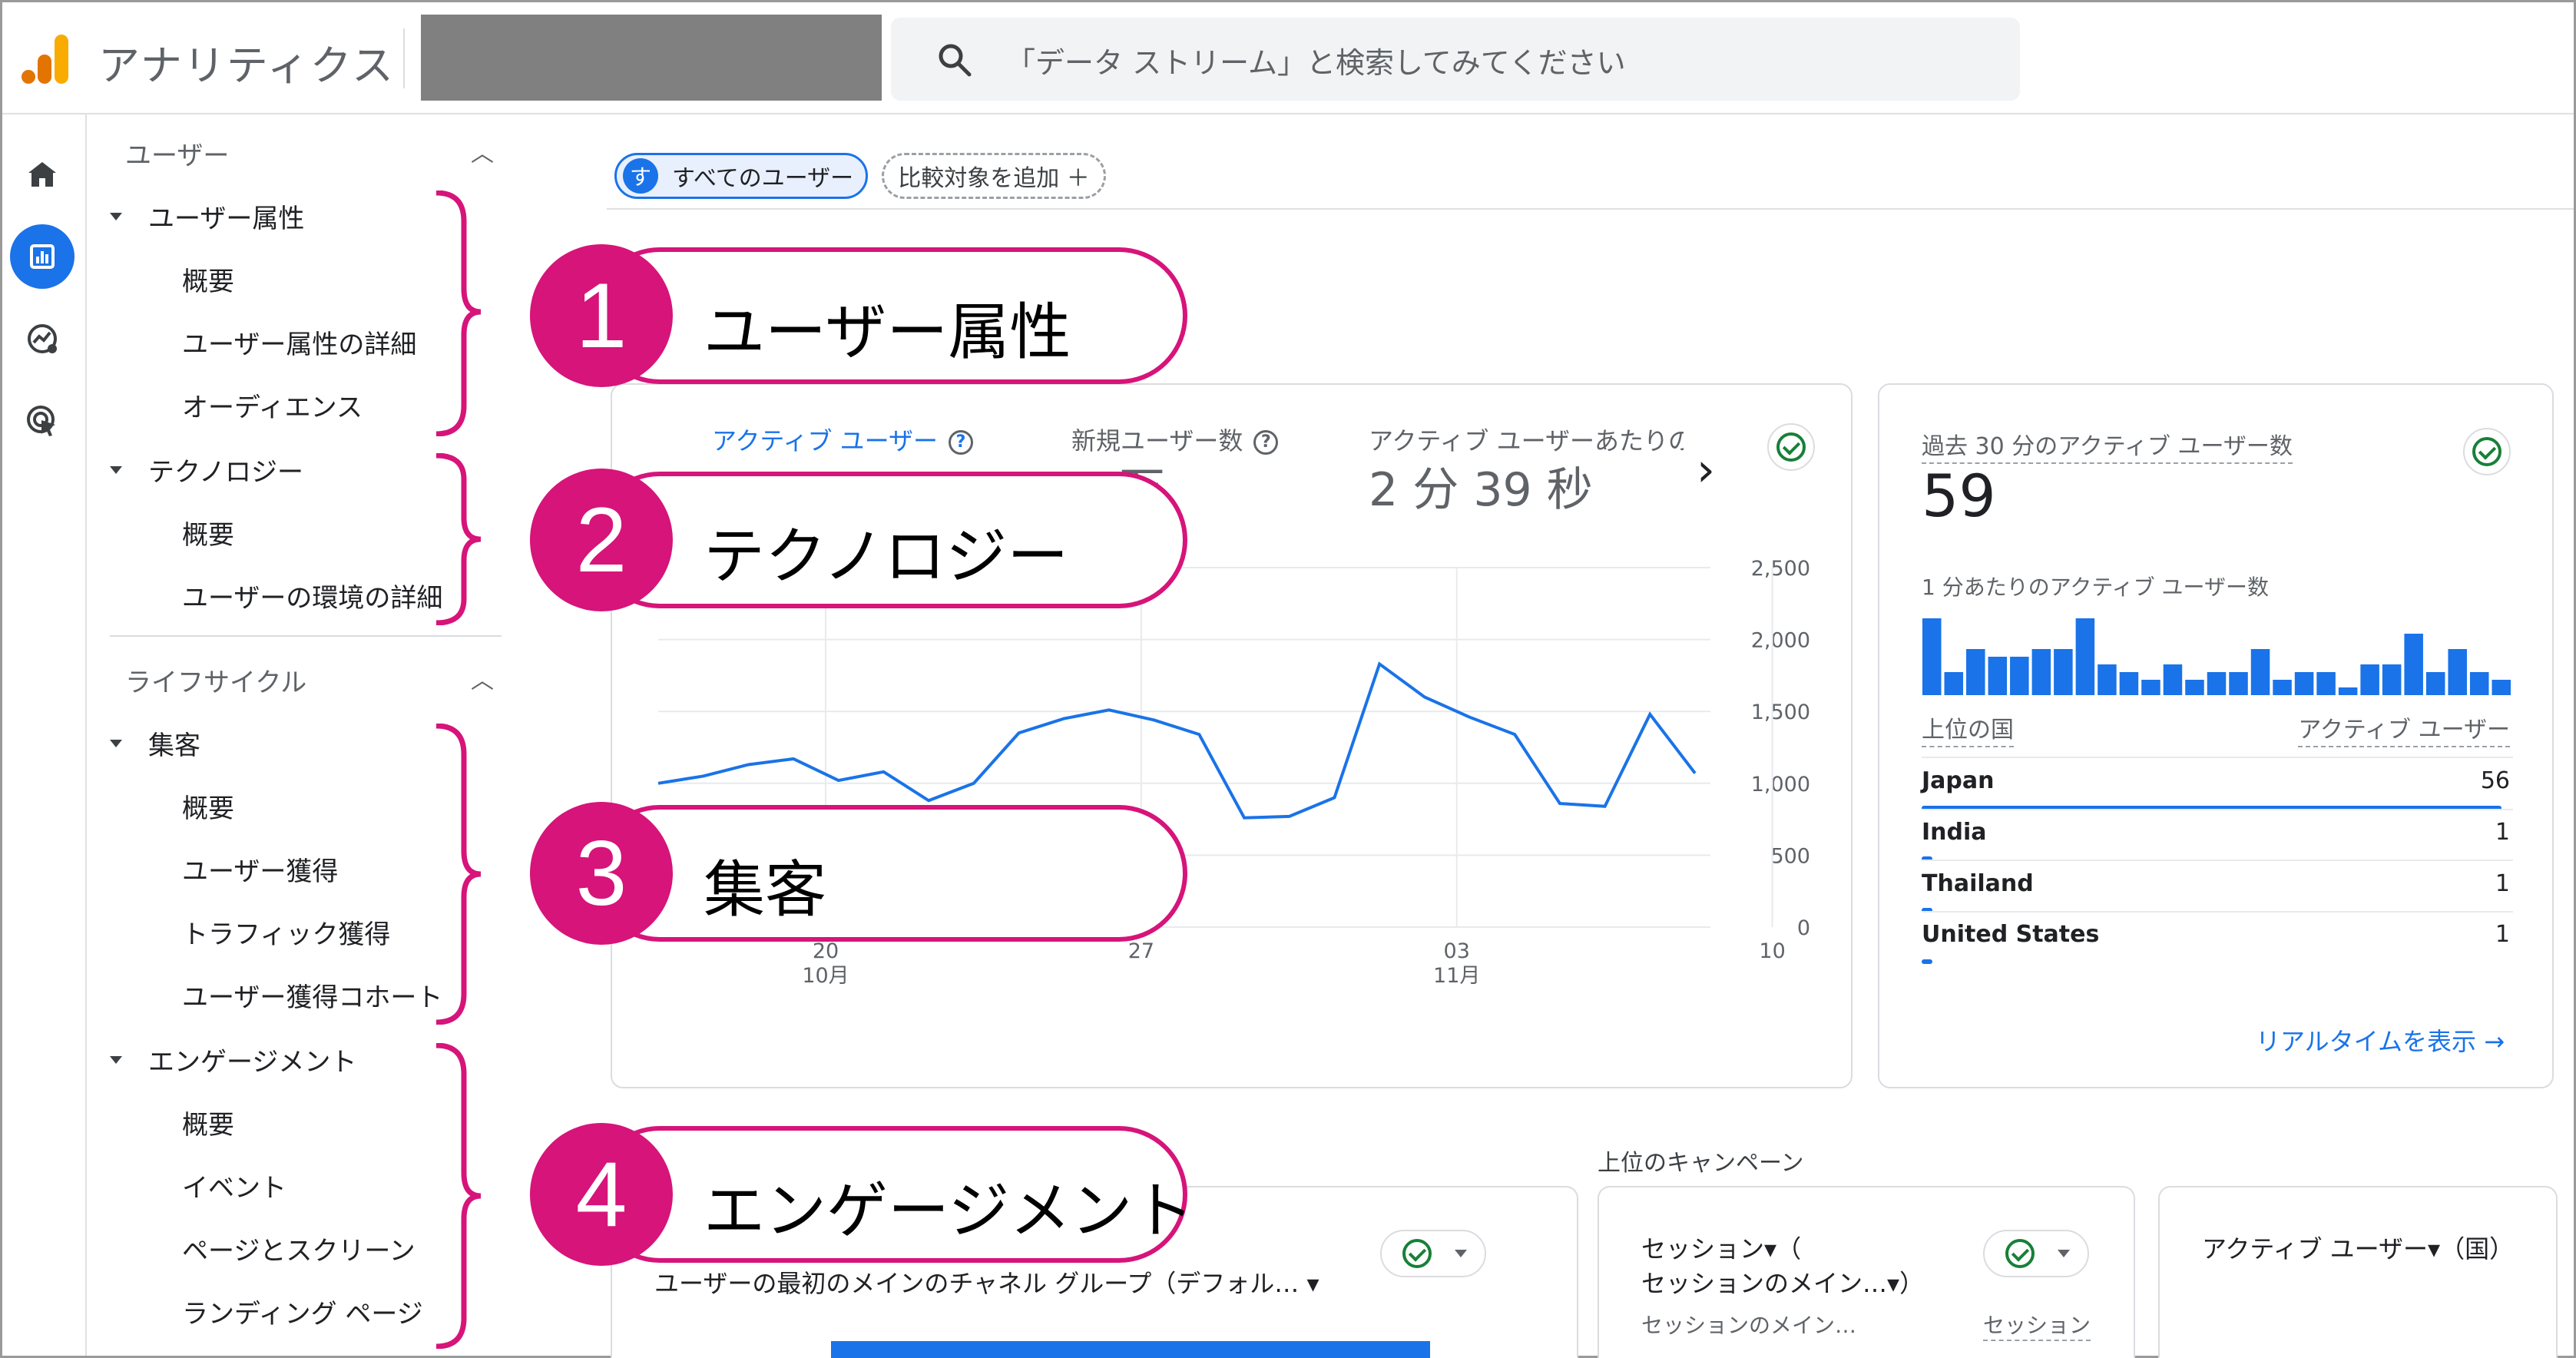  What do you see at coordinates (155, 743) in the screenshot?
I see `nav-group-acquisition: 集客` at bounding box center [155, 743].